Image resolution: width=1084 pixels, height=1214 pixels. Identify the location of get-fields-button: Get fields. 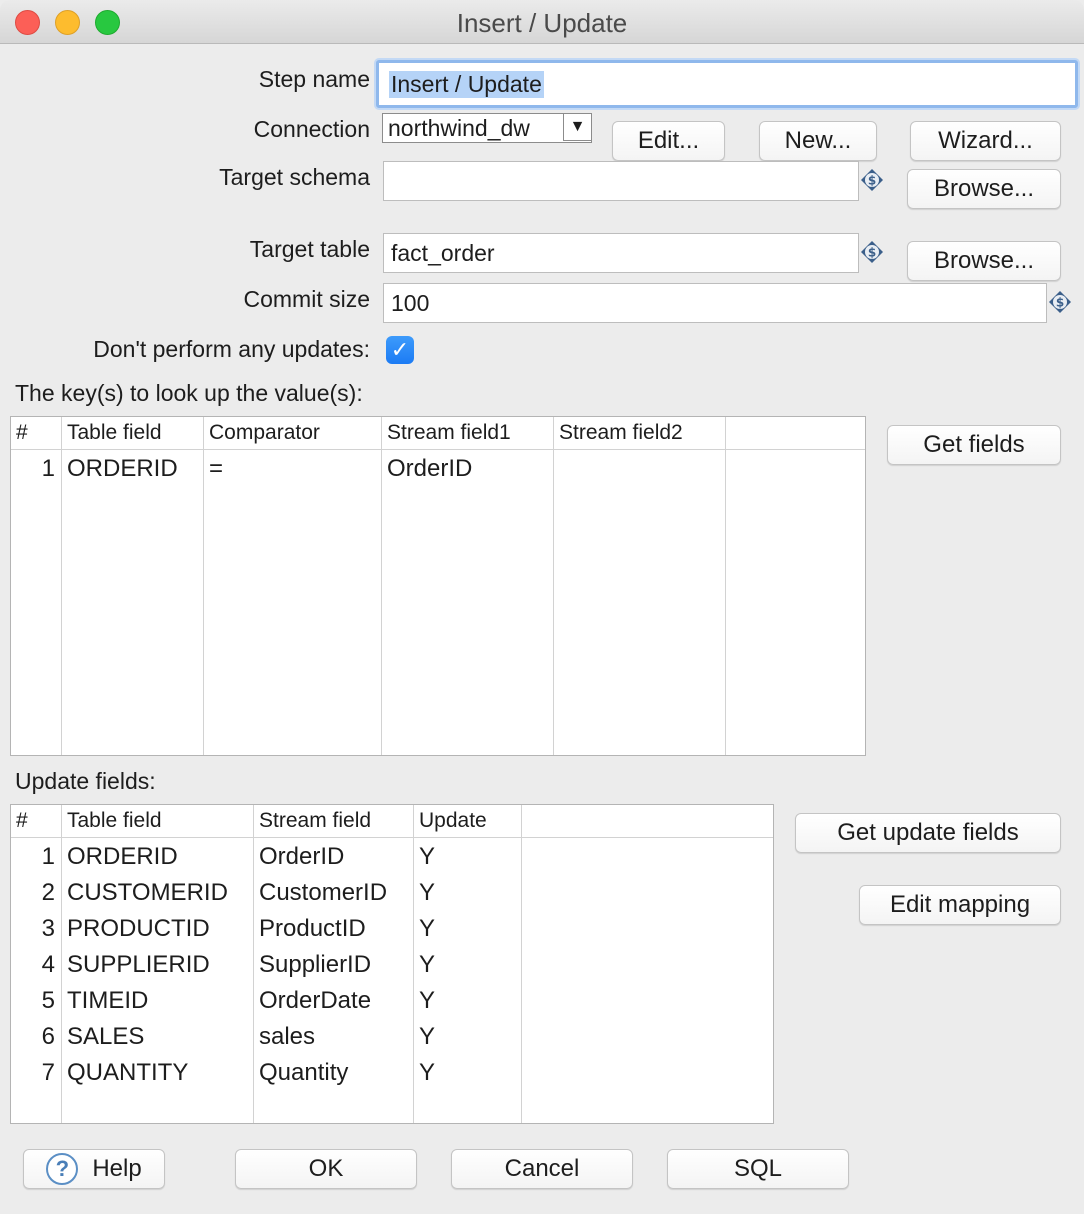
(974, 445).